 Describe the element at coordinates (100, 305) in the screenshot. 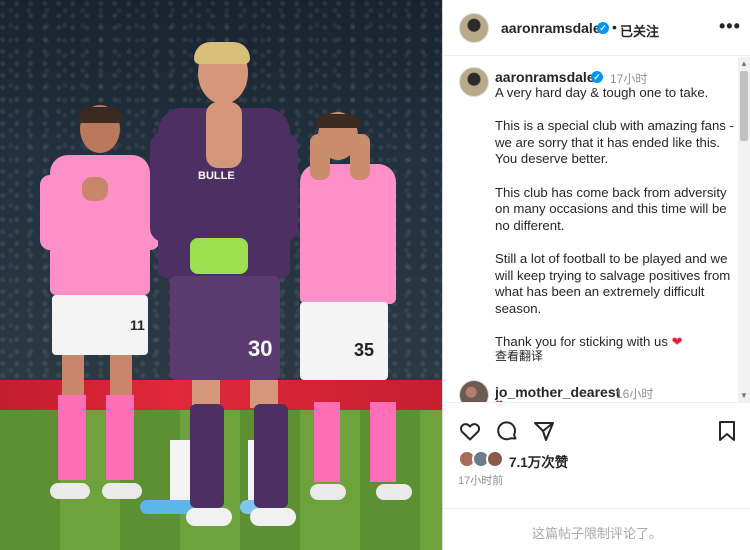

I see `player-left: 11` at that location.